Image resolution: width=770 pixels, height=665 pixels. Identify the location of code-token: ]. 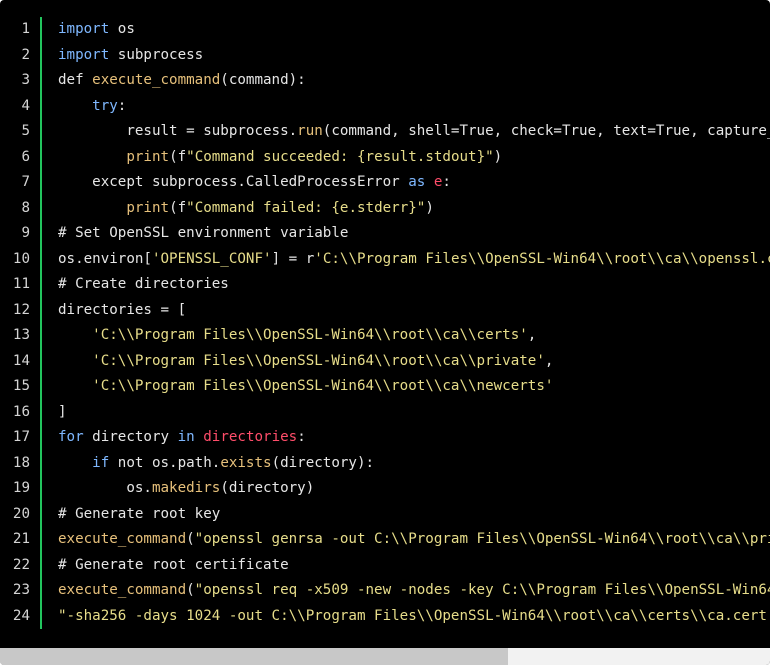
(62, 411).